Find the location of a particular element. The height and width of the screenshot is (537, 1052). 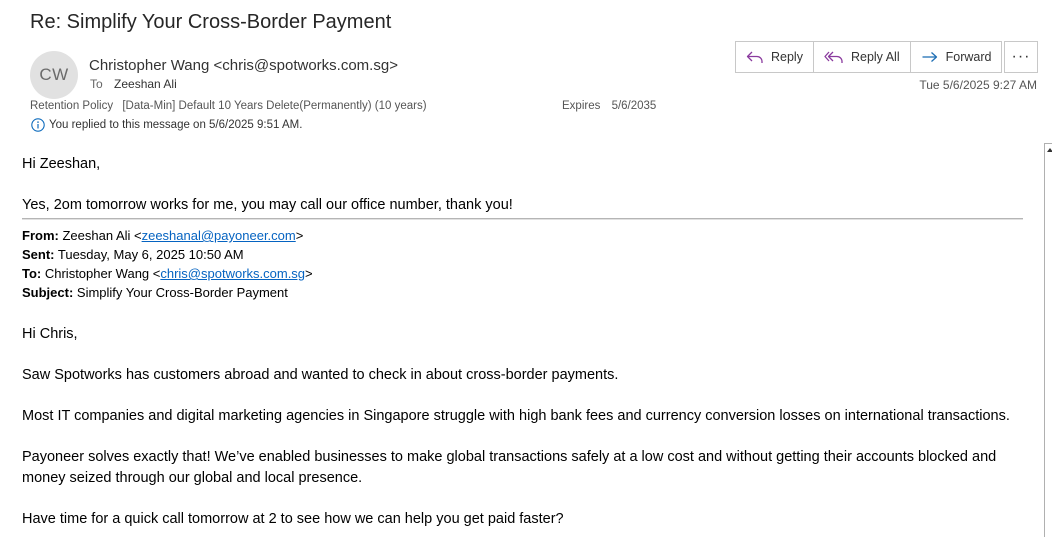

to-label: To is located at coordinates (96, 84).